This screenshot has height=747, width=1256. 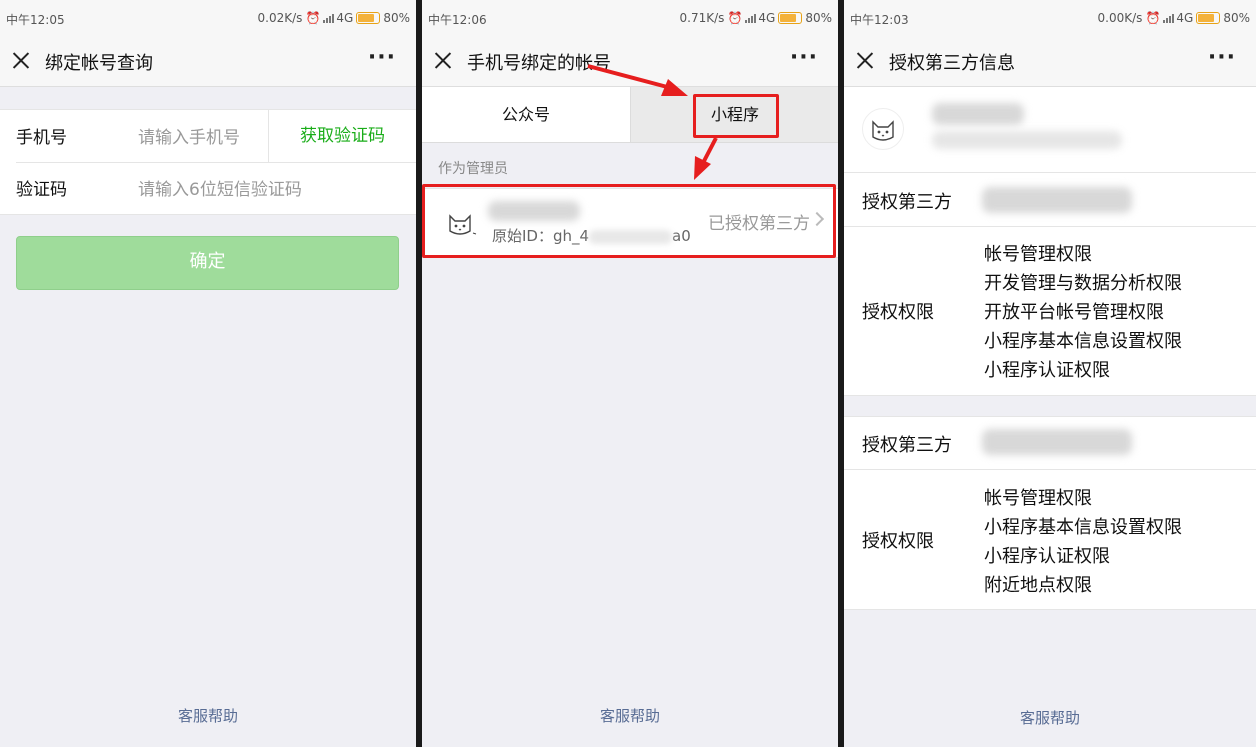 I want to click on verification-form: 手机号 请输入手机号 获取验证码 验证码 请输入6位短信验证码, so click(x=208, y=162).